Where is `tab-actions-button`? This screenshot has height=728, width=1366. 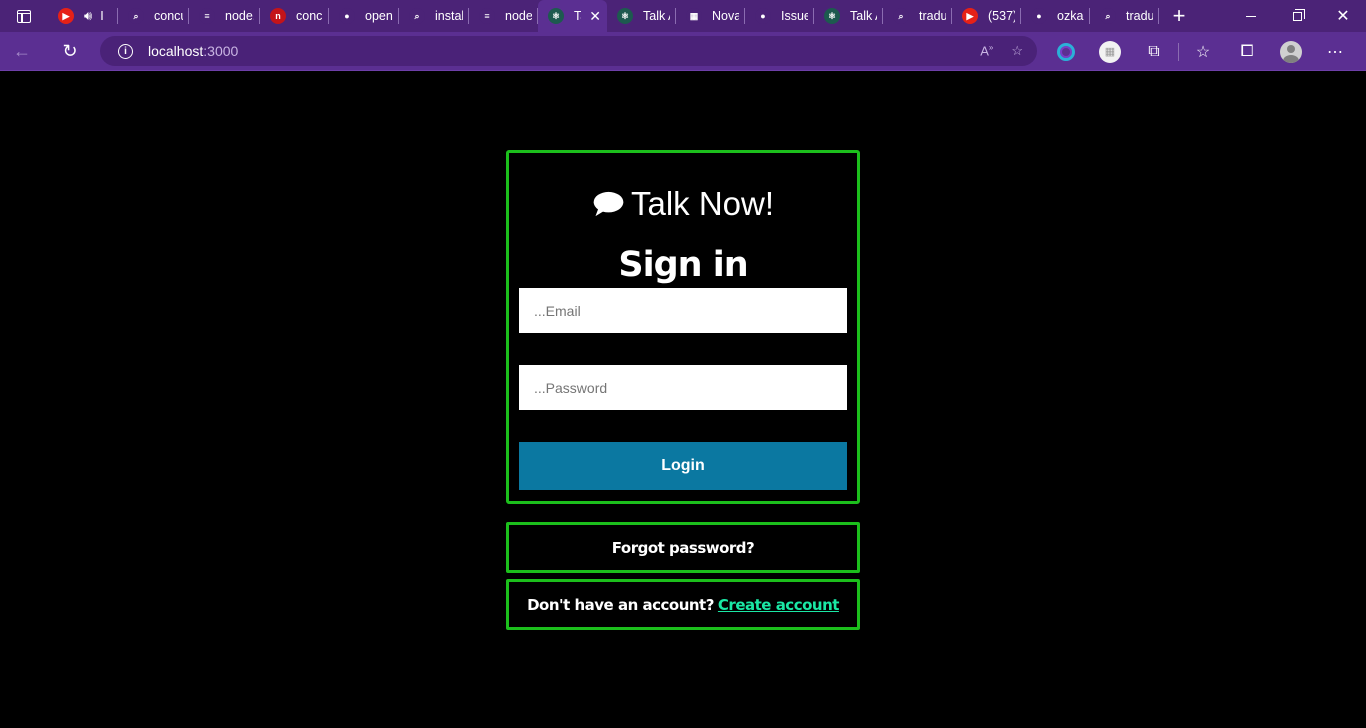
tab-actions-button is located at coordinates (24, 16).